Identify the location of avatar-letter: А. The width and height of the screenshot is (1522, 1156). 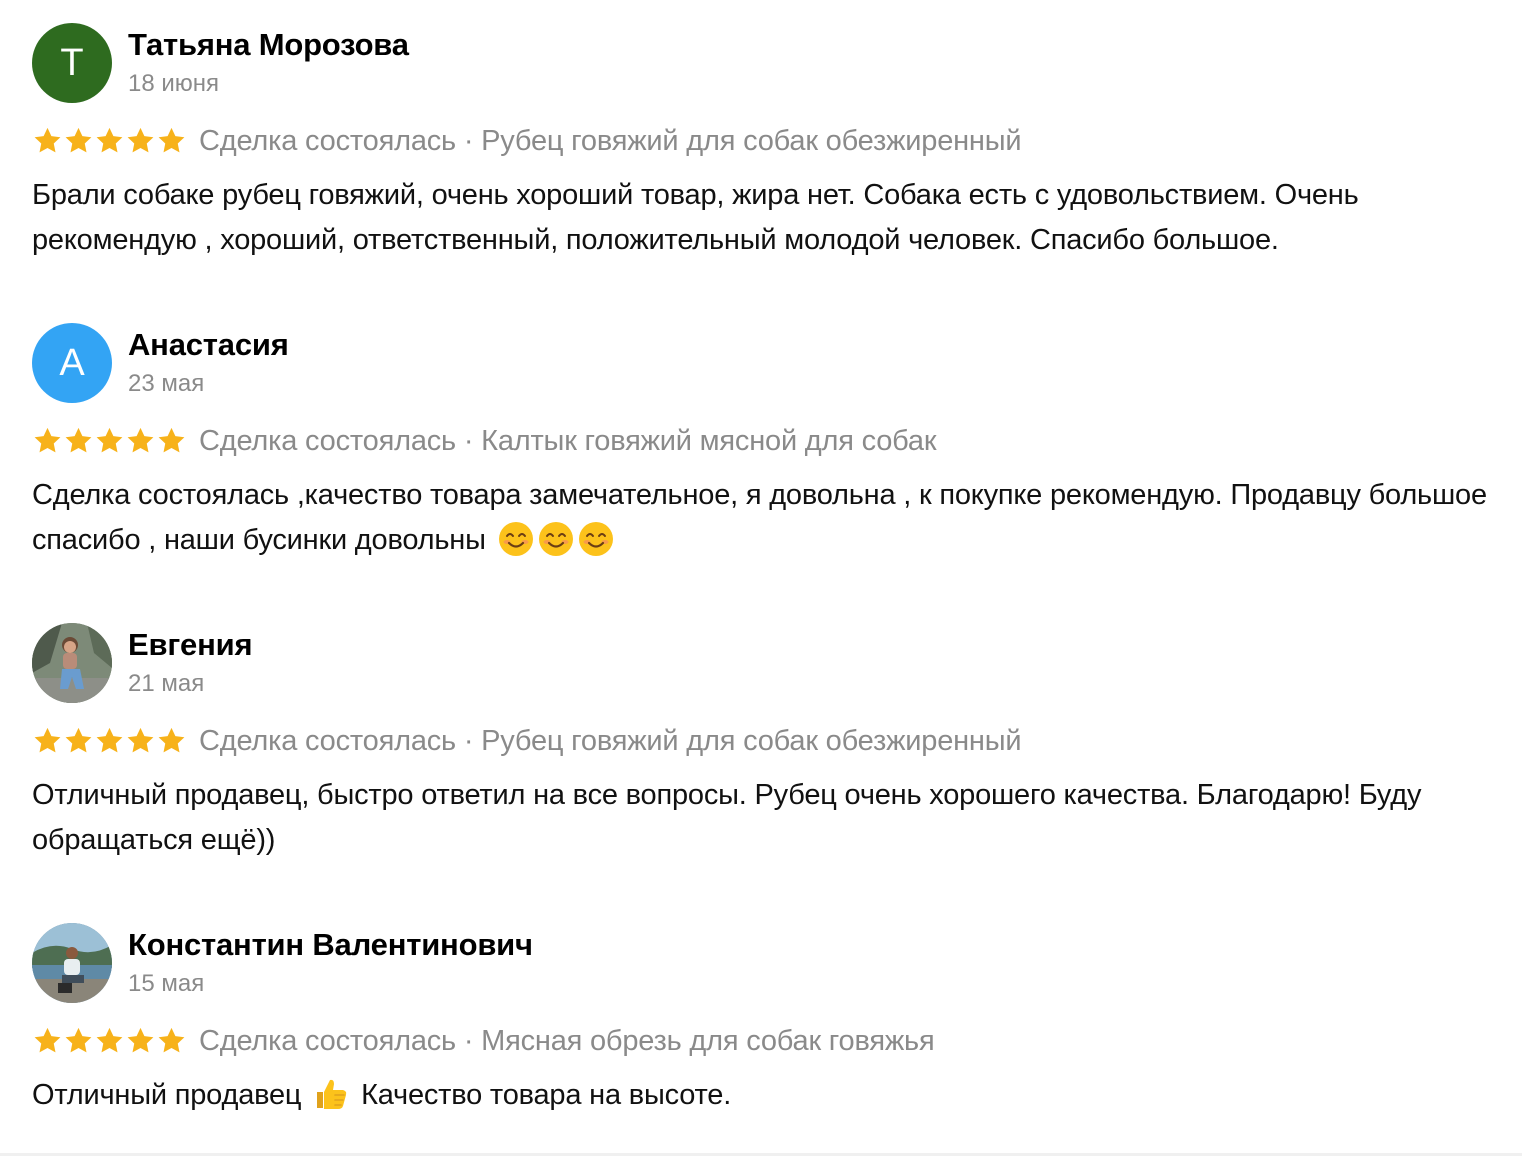
(72, 362).